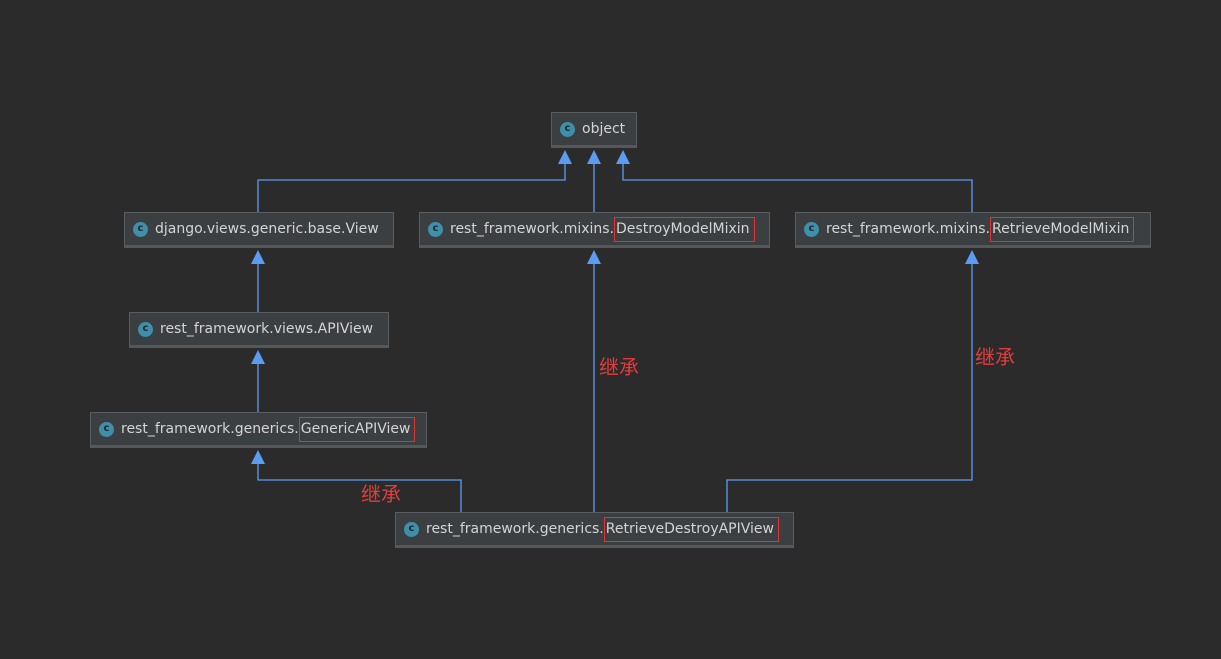 The image size is (1221, 659). I want to click on arrowhead-destroy, so click(594, 257).